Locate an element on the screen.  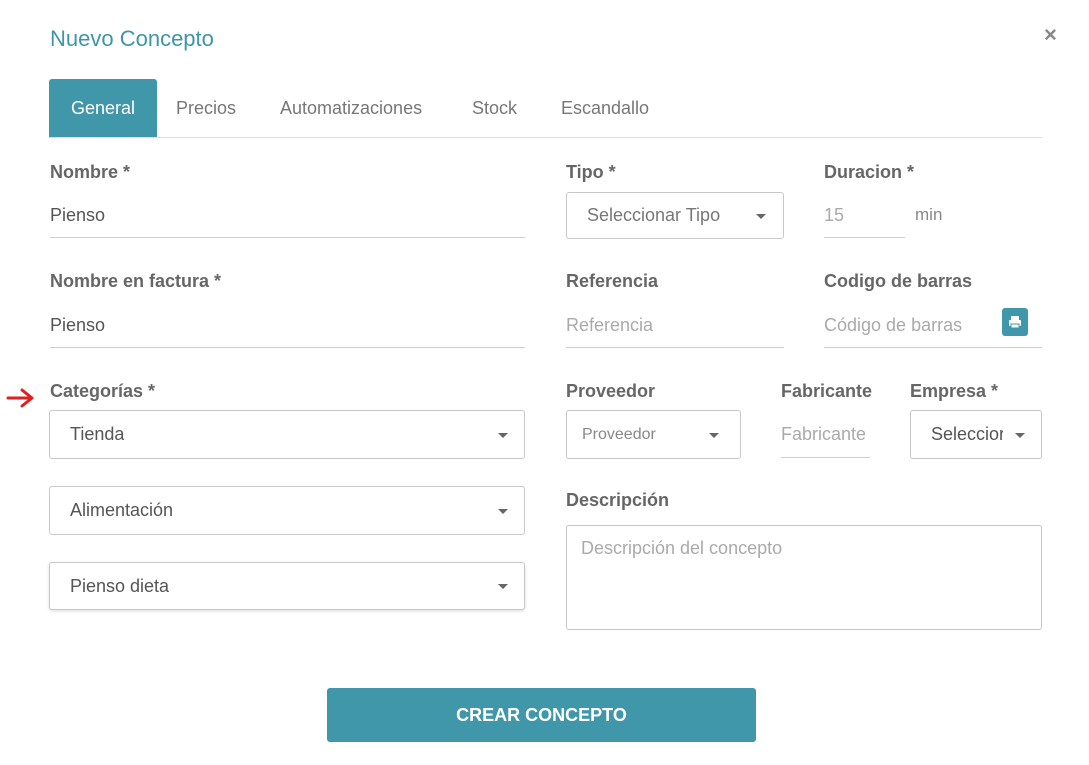
fabricante-placeholder: Fabricante is located at coordinates (824, 434).